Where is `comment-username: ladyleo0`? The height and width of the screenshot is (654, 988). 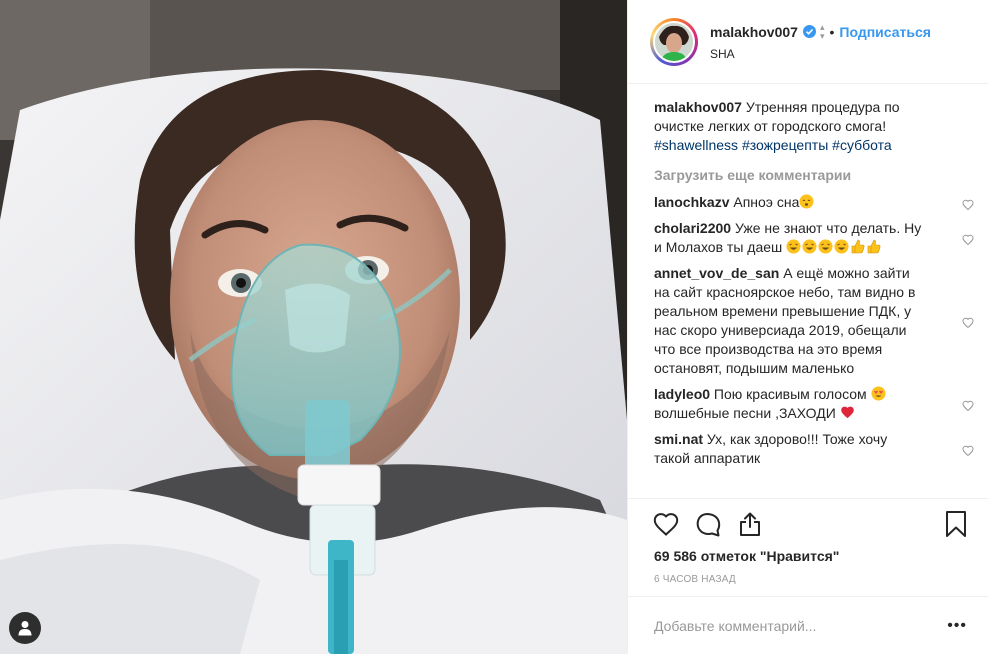
comment-username: ladyleo0 is located at coordinates (682, 394).